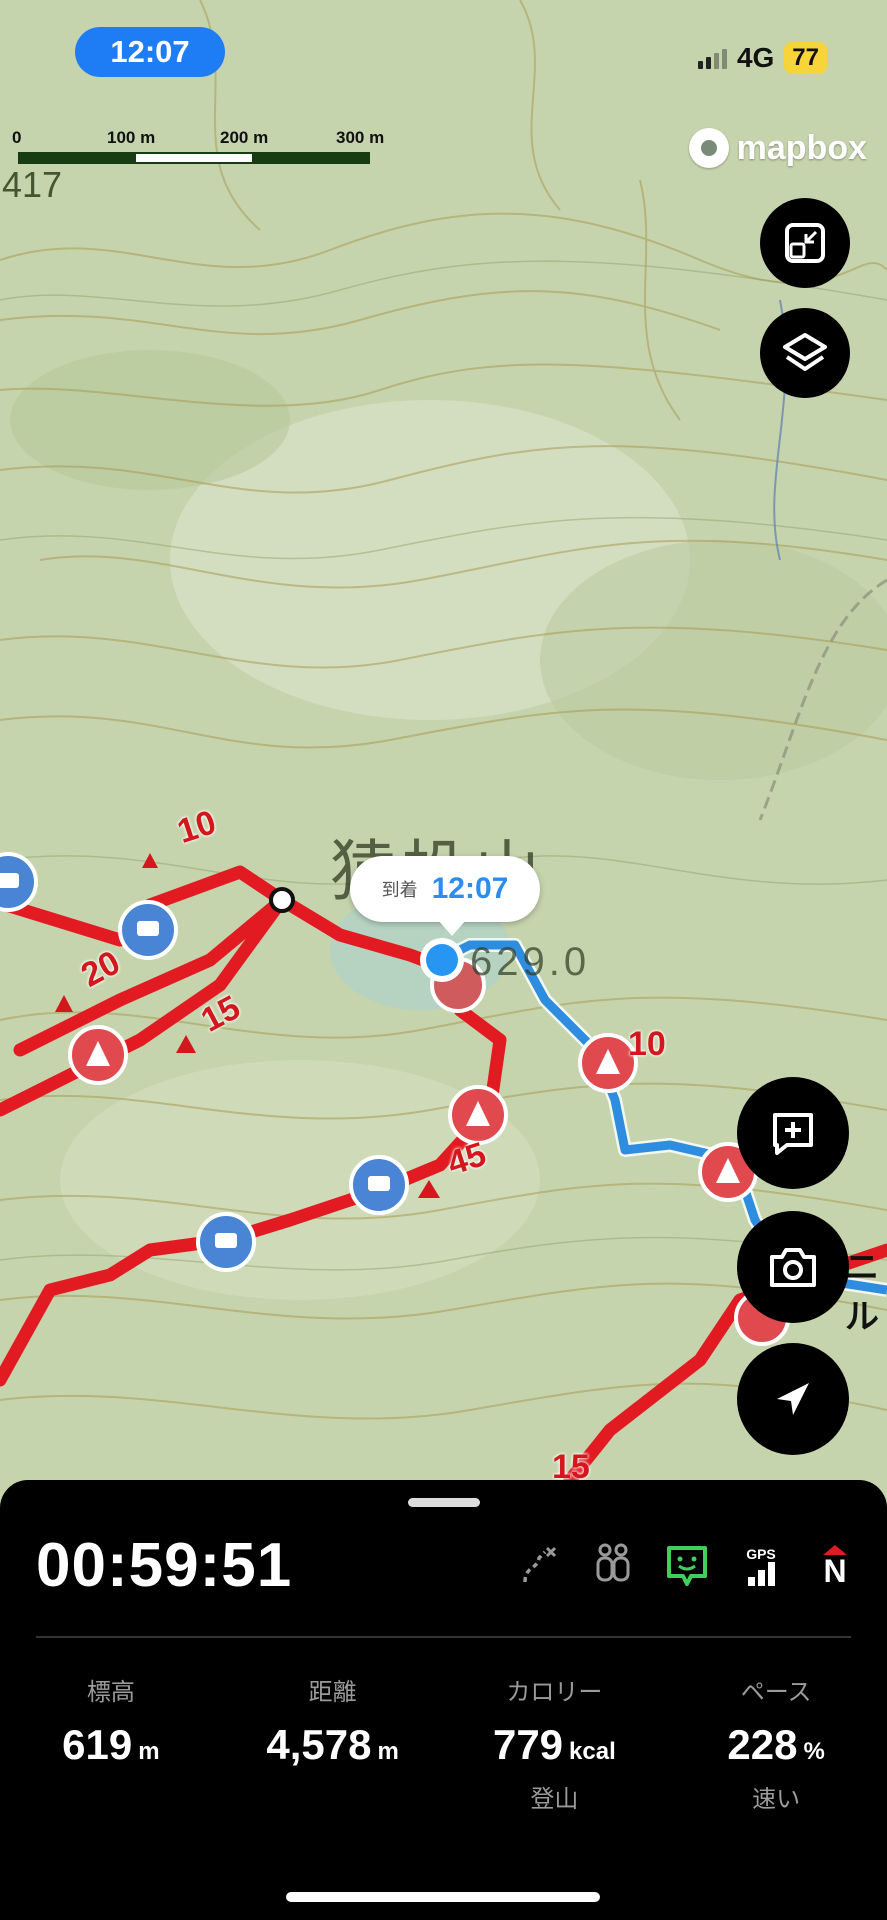 The height and width of the screenshot is (1920, 887). I want to click on expand-icon, so click(805, 243).